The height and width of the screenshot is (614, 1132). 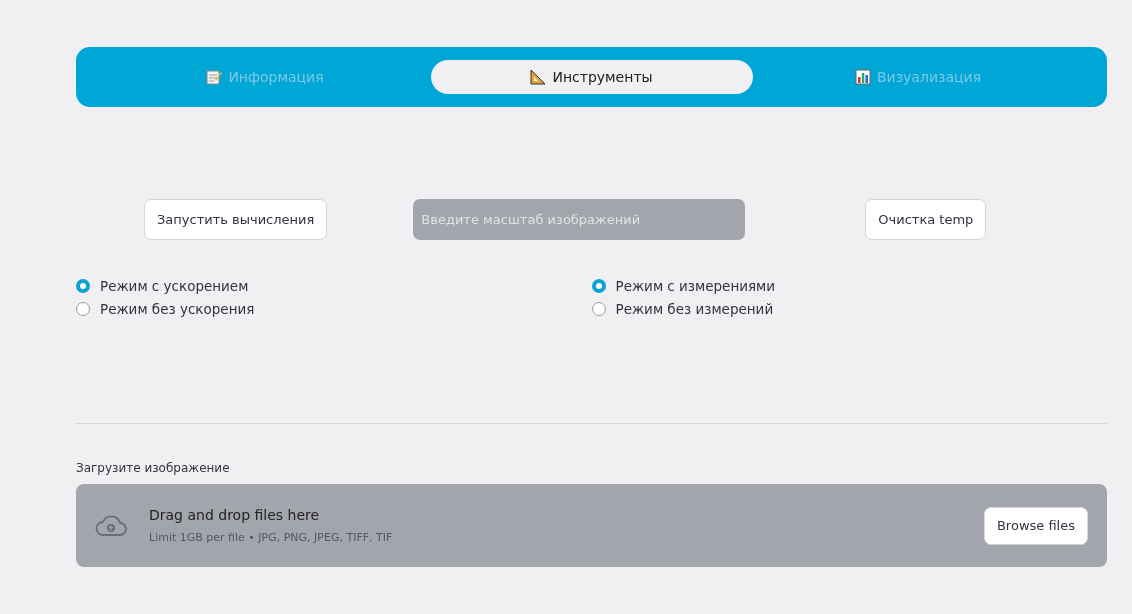 I want to click on upload-label: Загрузите изображение, so click(x=153, y=468).